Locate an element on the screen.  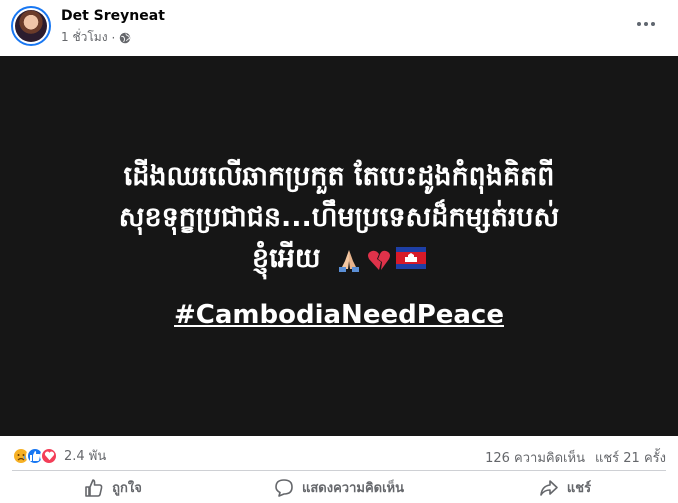
love-reaction-icon is located at coordinates (49, 455).